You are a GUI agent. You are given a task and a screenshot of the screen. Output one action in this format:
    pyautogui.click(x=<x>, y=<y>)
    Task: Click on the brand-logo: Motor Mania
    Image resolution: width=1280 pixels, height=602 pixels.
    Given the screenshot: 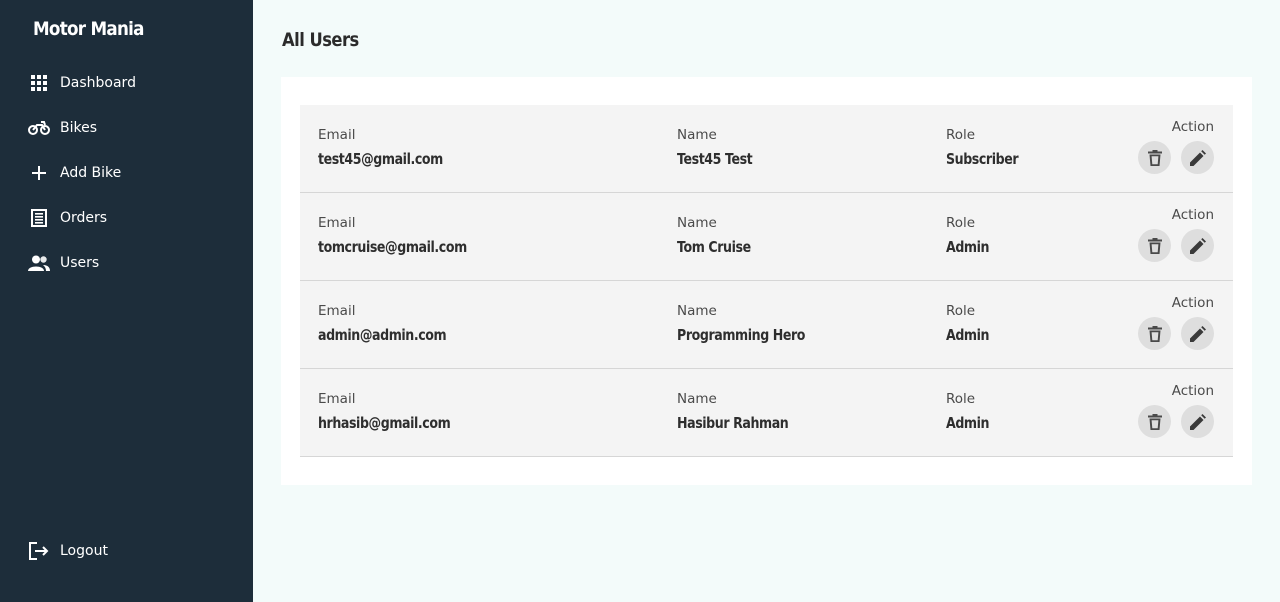 What is the action you would take?
    pyautogui.click(x=88, y=29)
    